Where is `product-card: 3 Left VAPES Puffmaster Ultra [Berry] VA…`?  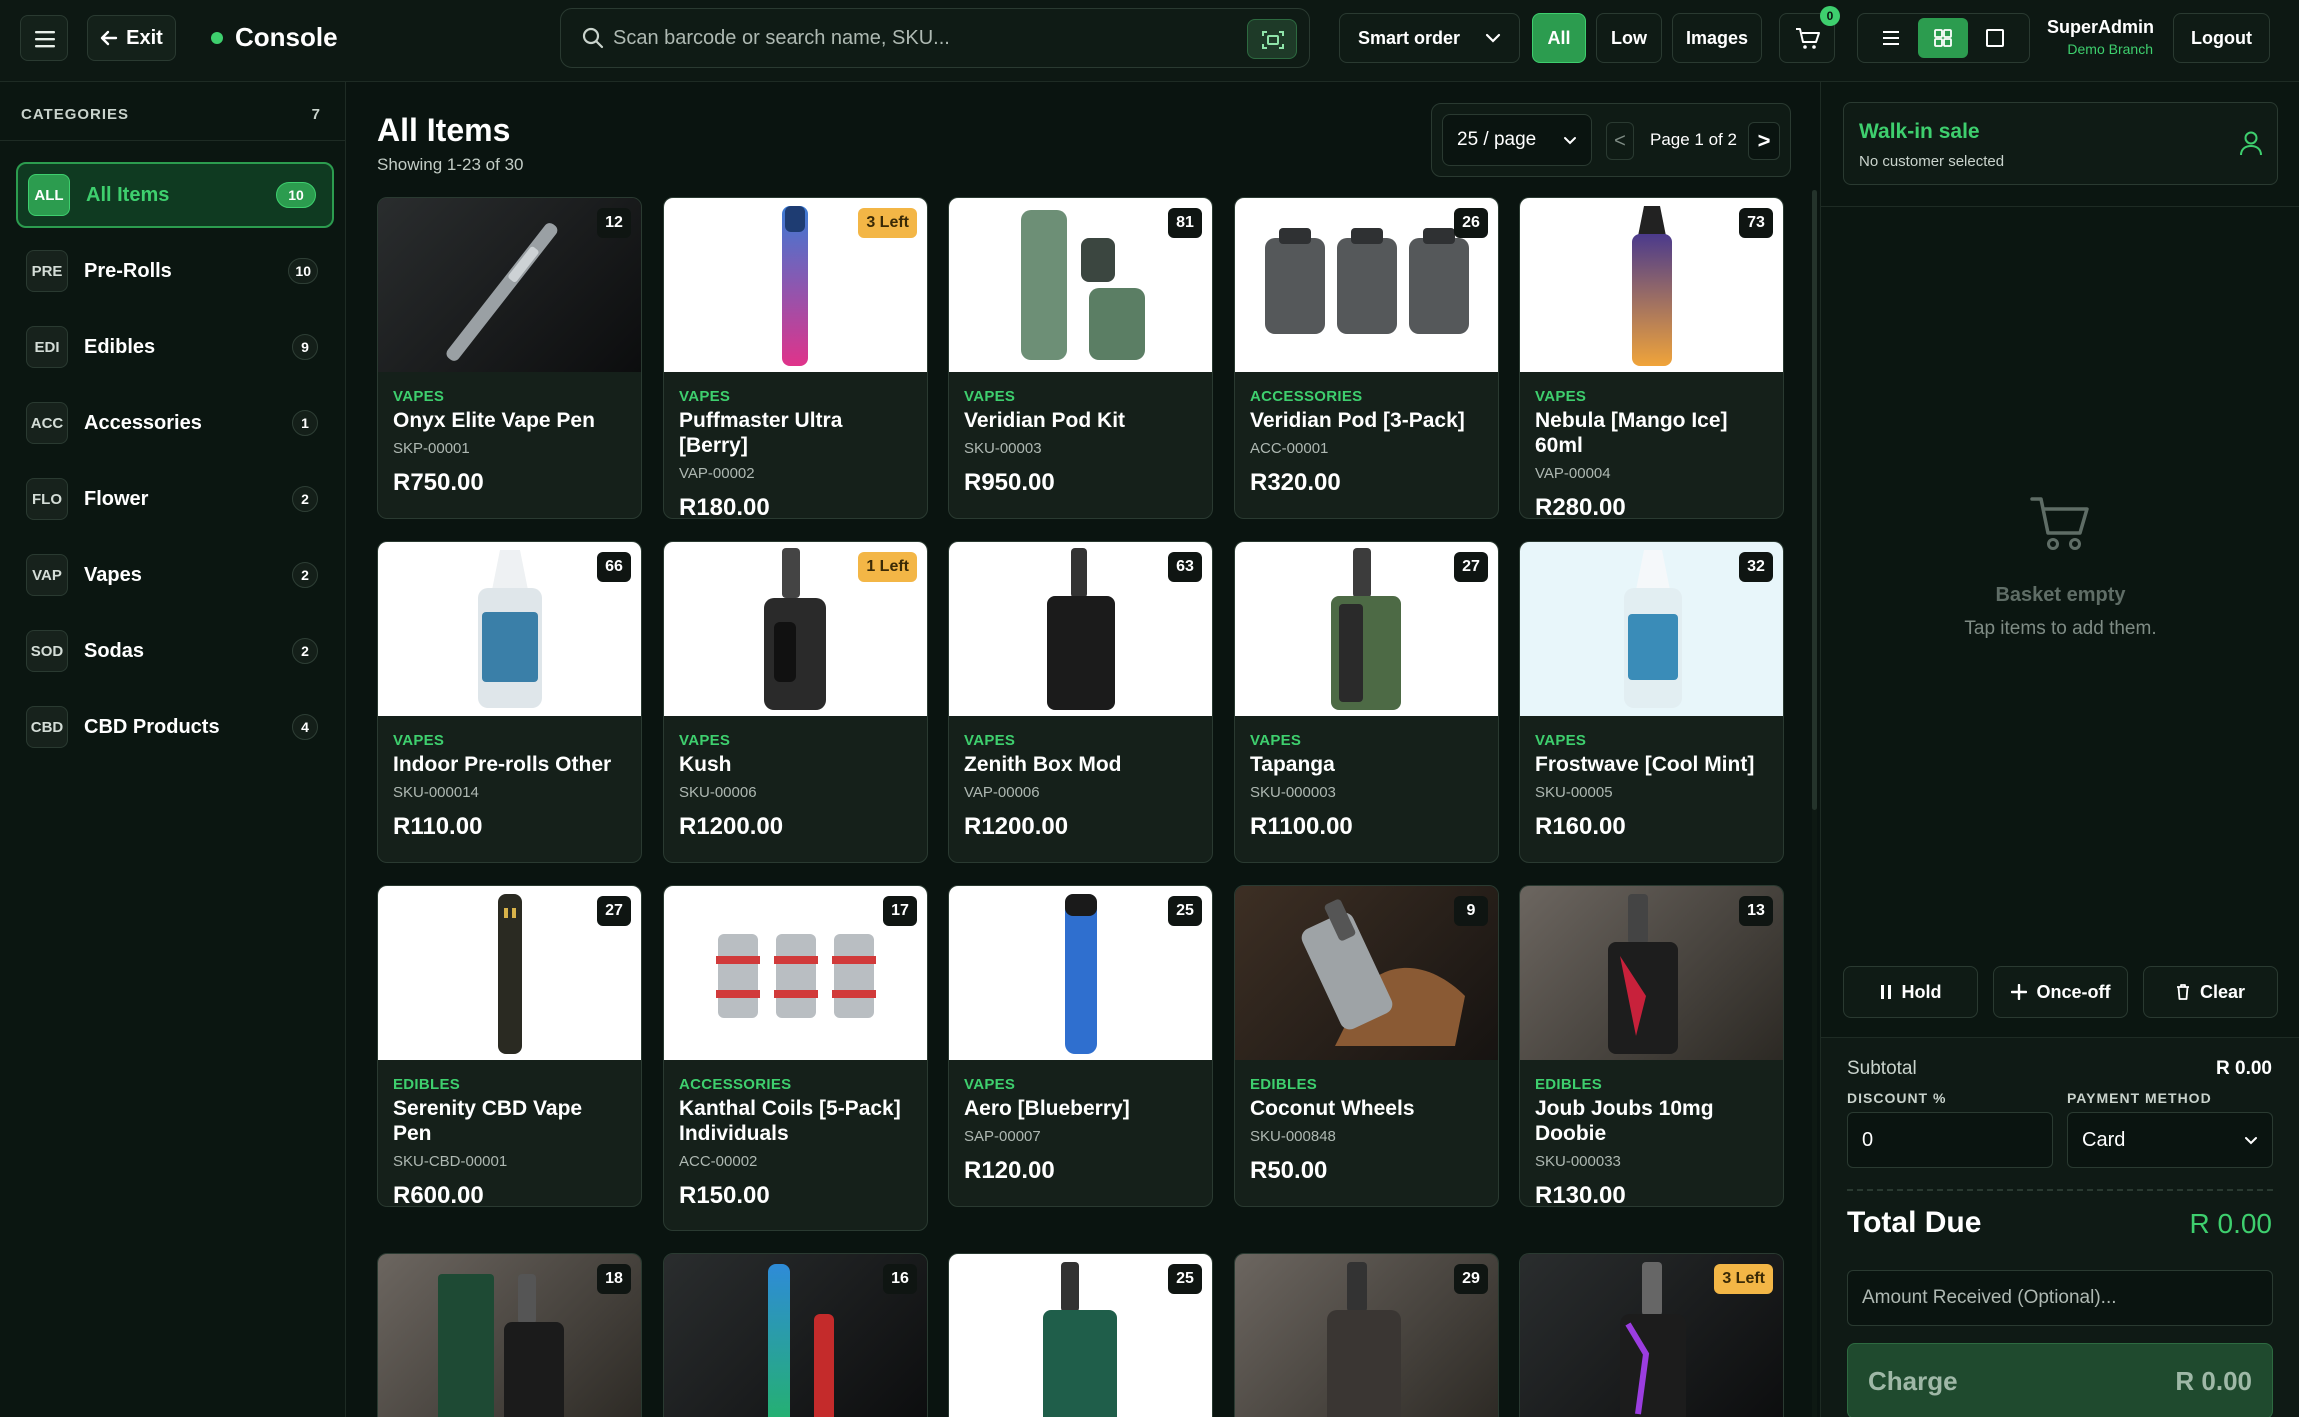 product-card: 3 Left VAPES Puffmaster Ultra [Berry] VA… is located at coordinates (795, 358).